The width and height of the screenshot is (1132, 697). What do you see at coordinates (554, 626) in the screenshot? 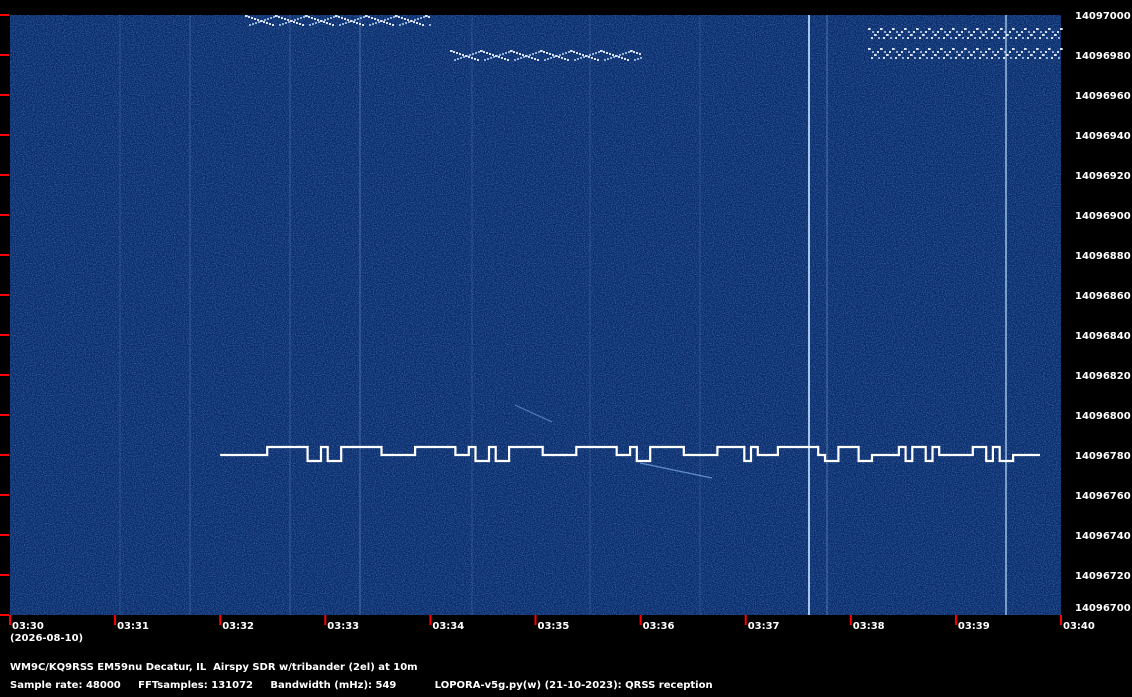
I see `x-tick-label: 03:35` at bounding box center [554, 626].